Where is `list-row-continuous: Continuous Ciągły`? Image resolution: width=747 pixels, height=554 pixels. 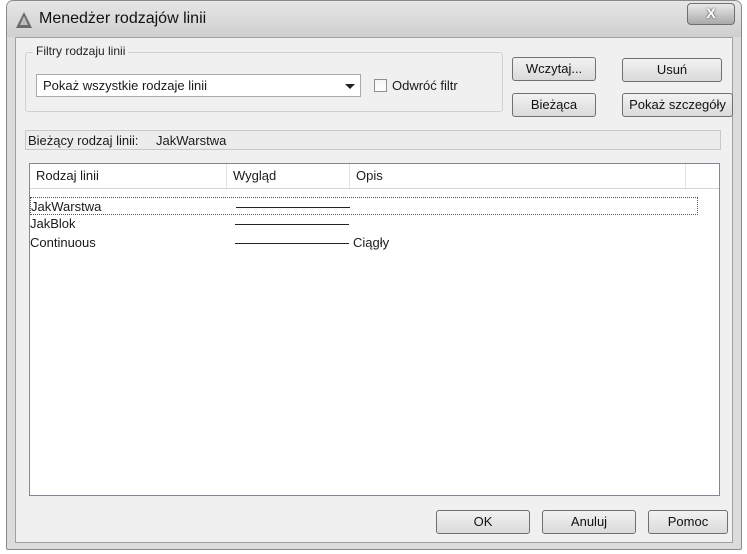 list-row-continuous: Continuous Ciągły is located at coordinates (364, 243).